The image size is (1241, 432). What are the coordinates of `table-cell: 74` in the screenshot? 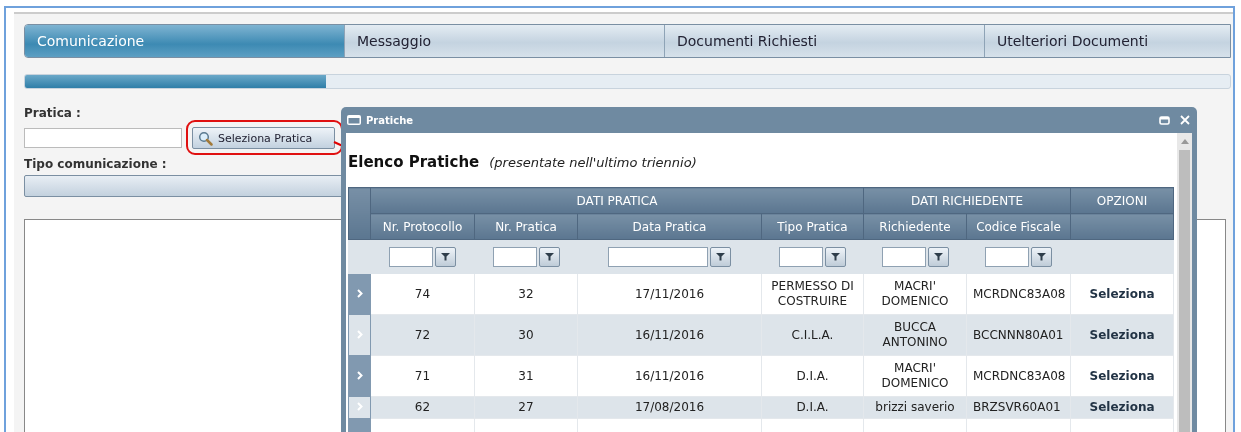 It's located at (422, 294).